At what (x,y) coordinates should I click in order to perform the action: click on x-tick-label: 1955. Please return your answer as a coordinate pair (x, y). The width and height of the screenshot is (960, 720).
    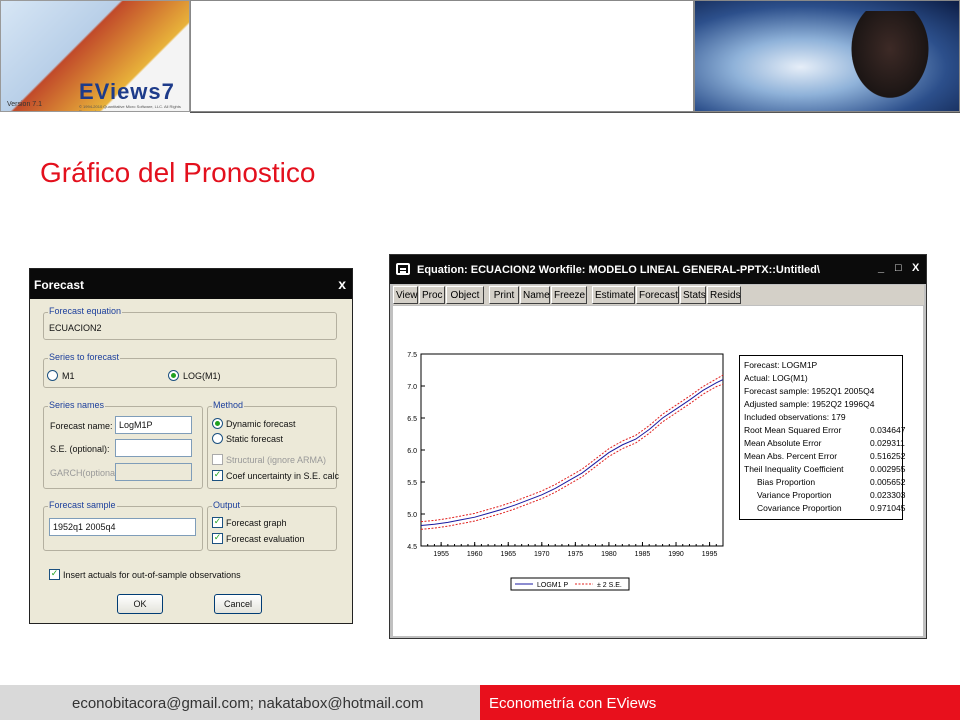
    Looking at the image, I should click on (441, 554).